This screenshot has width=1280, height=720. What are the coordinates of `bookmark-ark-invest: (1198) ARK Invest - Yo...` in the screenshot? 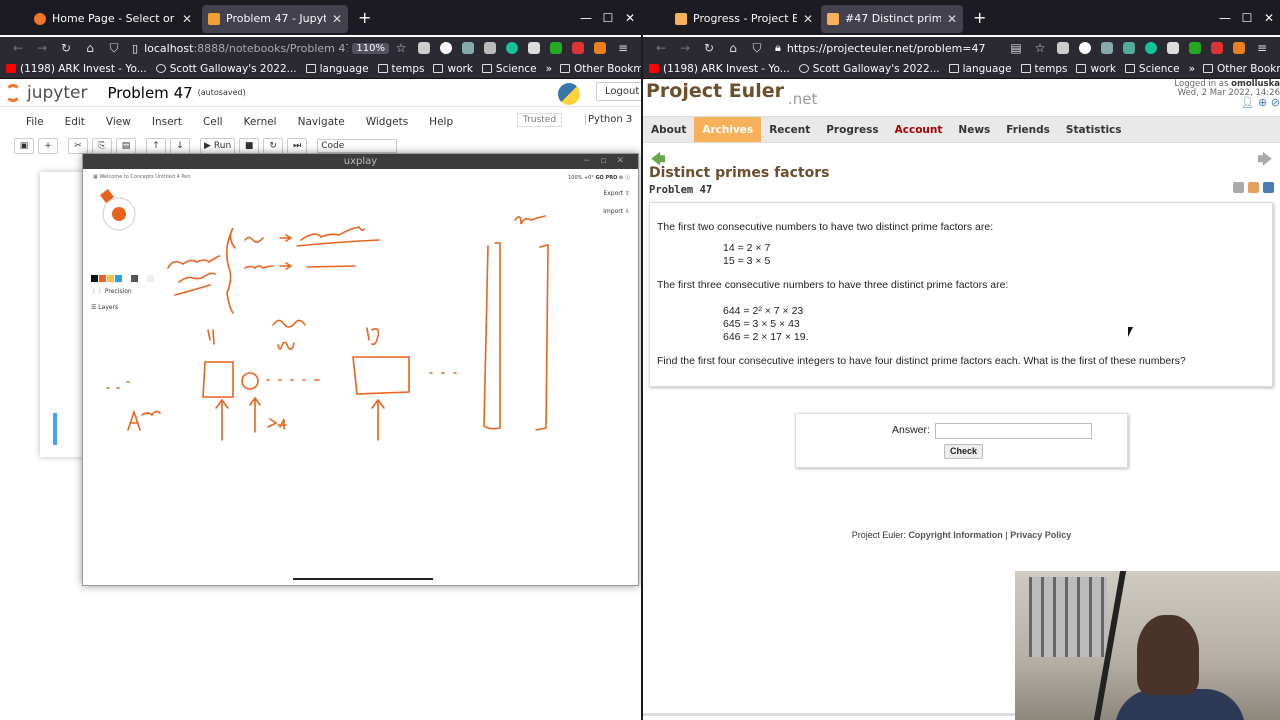 It's located at (76, 69).